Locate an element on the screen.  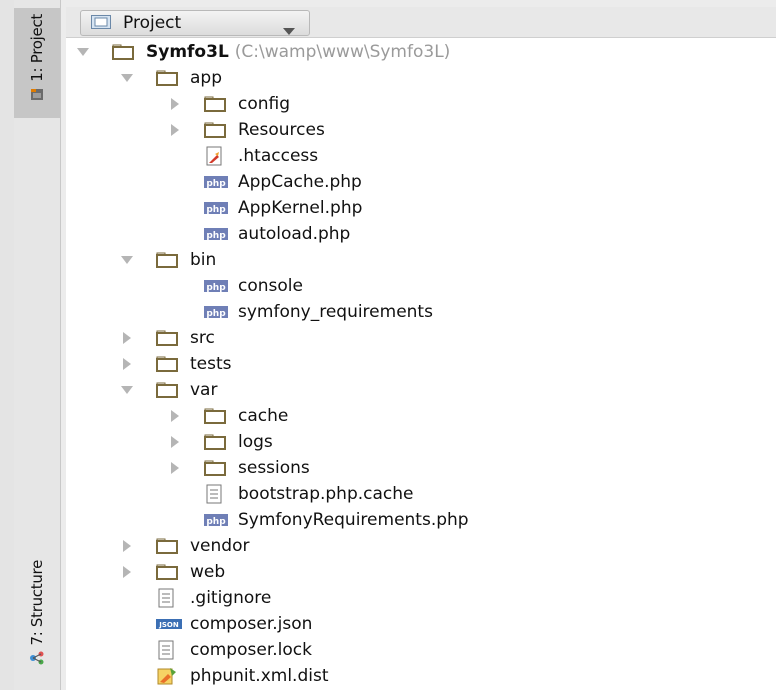
tree-node-console: php console is located at coordinates (235, 286).